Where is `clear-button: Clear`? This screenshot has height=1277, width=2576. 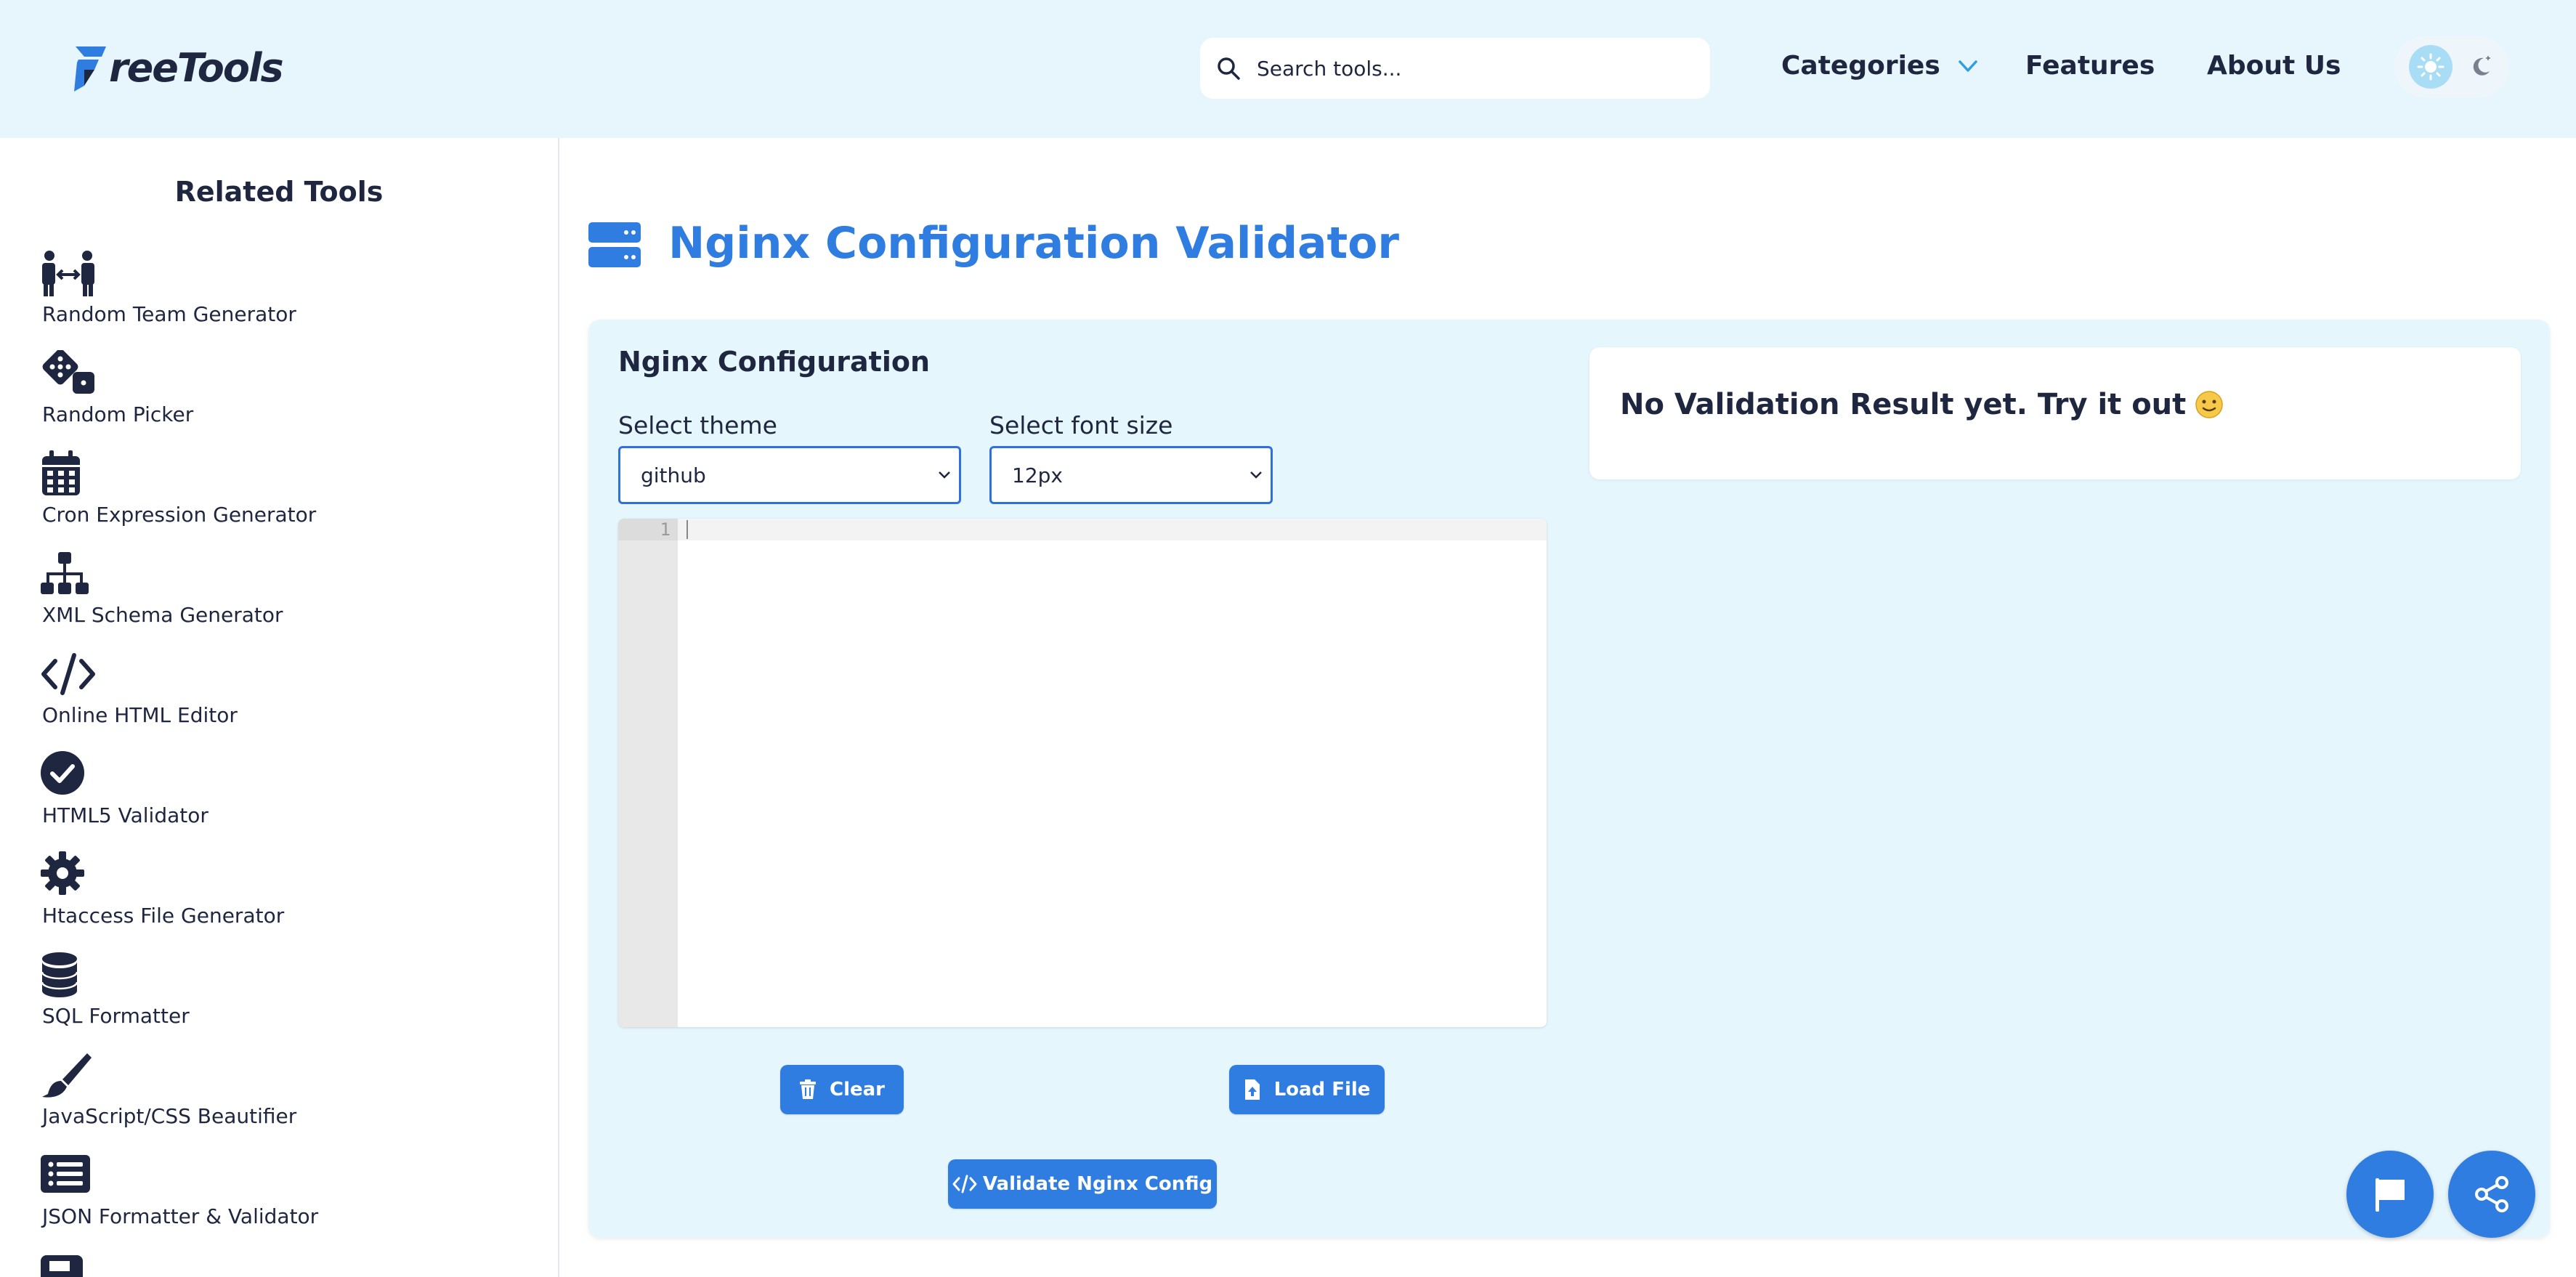 clear-button: Clear is located at coordinates (842, 1089).